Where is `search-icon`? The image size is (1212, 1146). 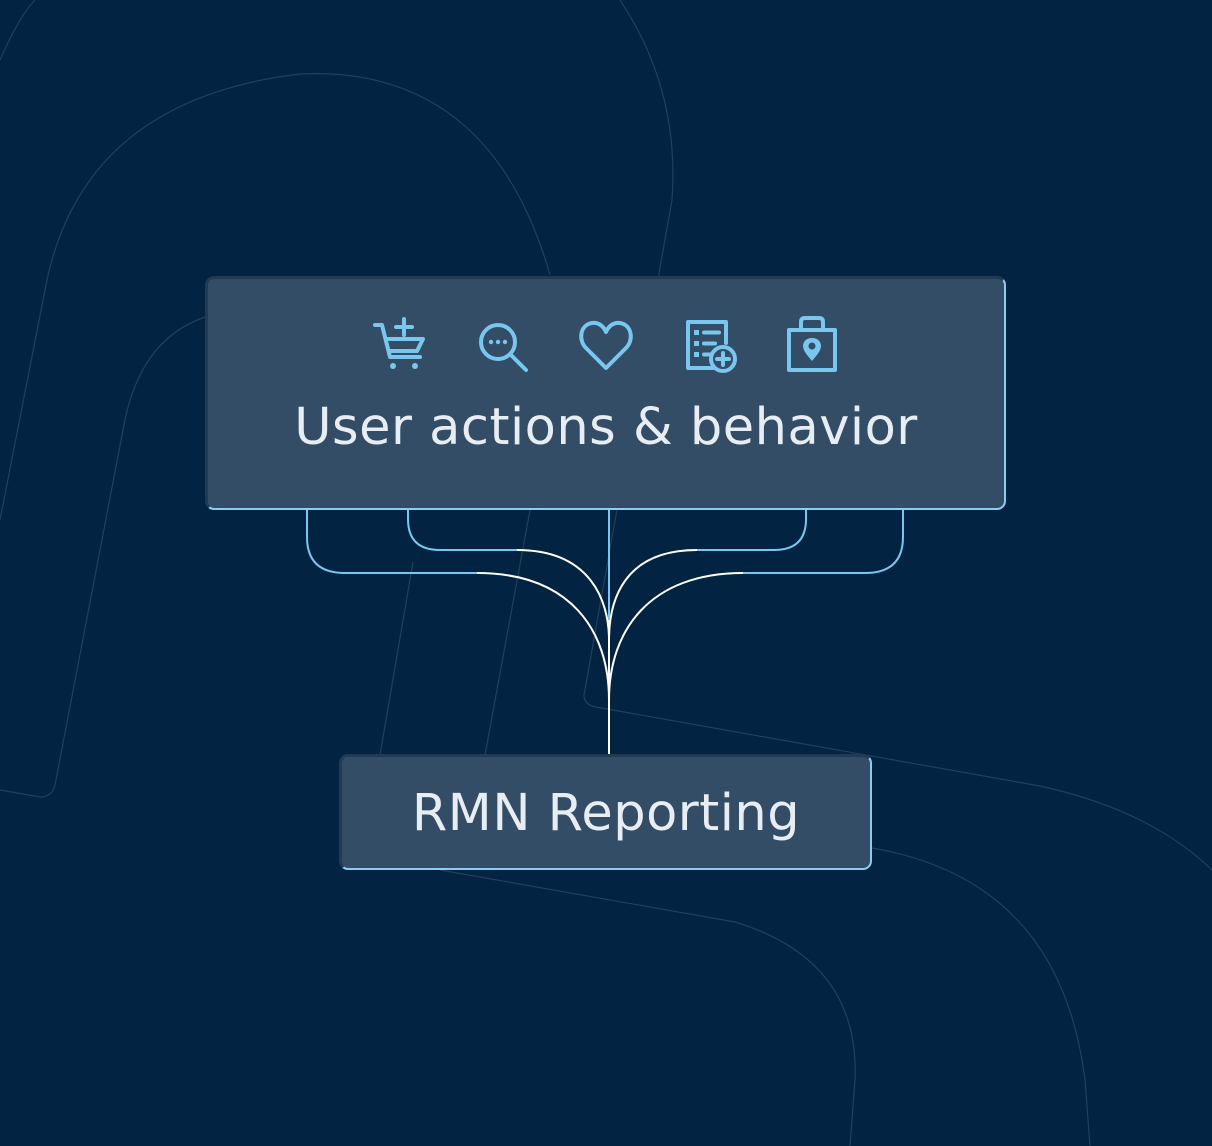 search-icon is located at coordinates (503, 345).